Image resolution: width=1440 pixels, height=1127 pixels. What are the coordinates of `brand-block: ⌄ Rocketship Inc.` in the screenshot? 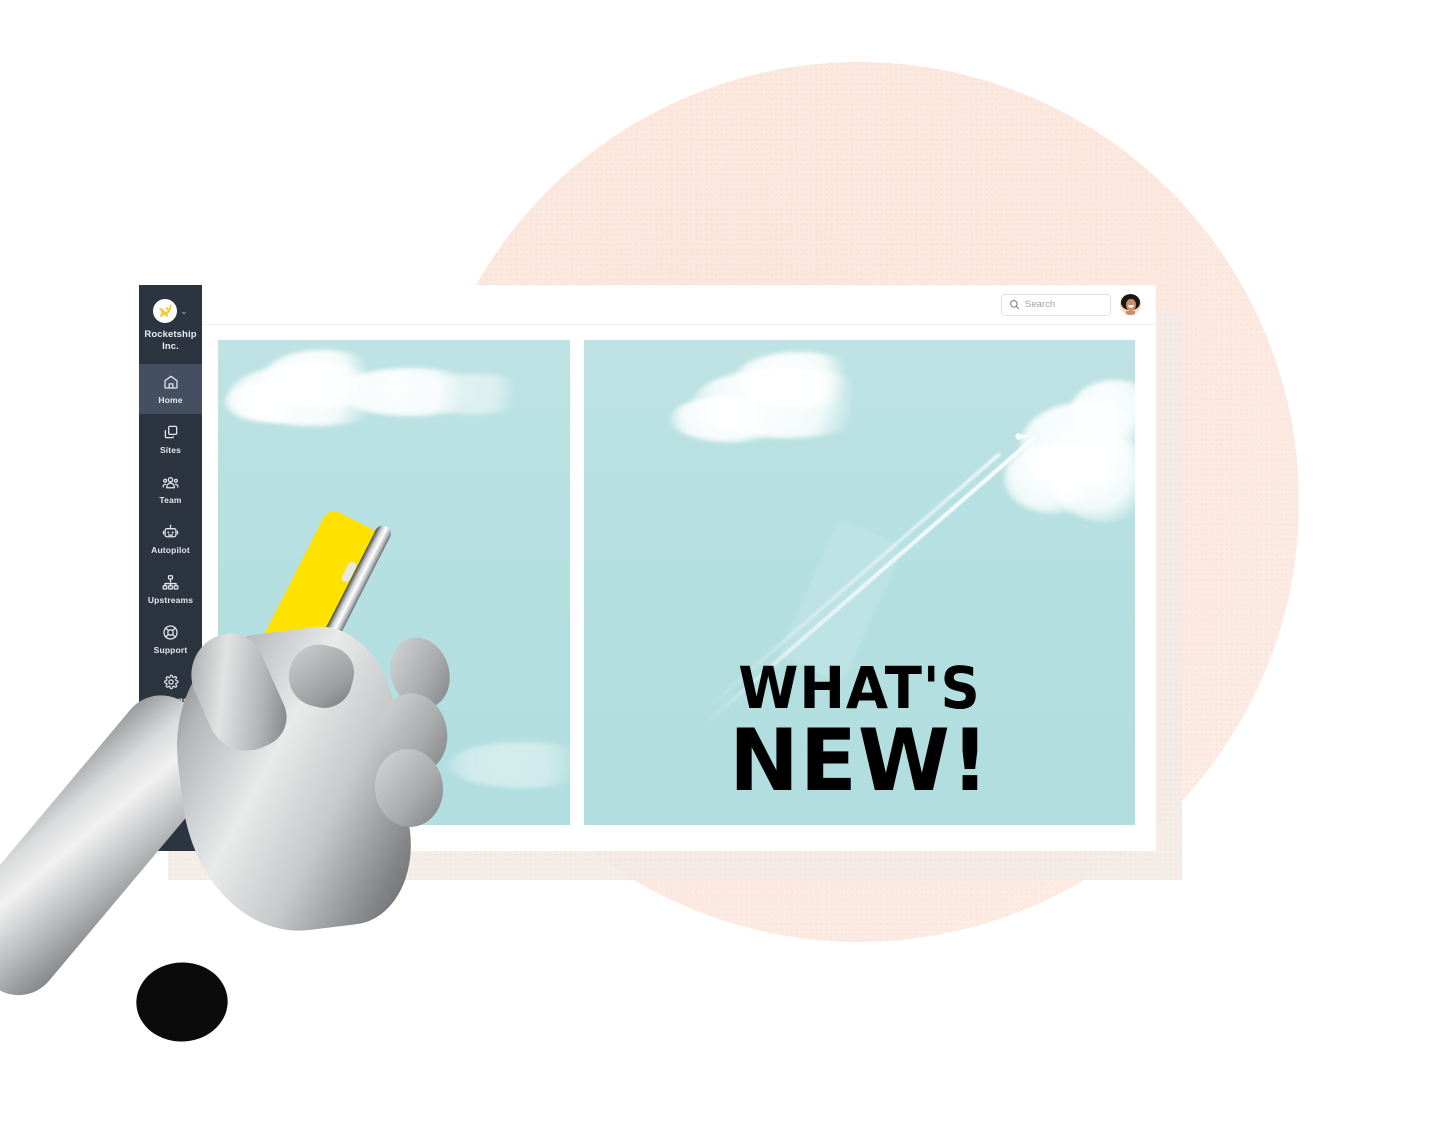 It's located at (170, 324).